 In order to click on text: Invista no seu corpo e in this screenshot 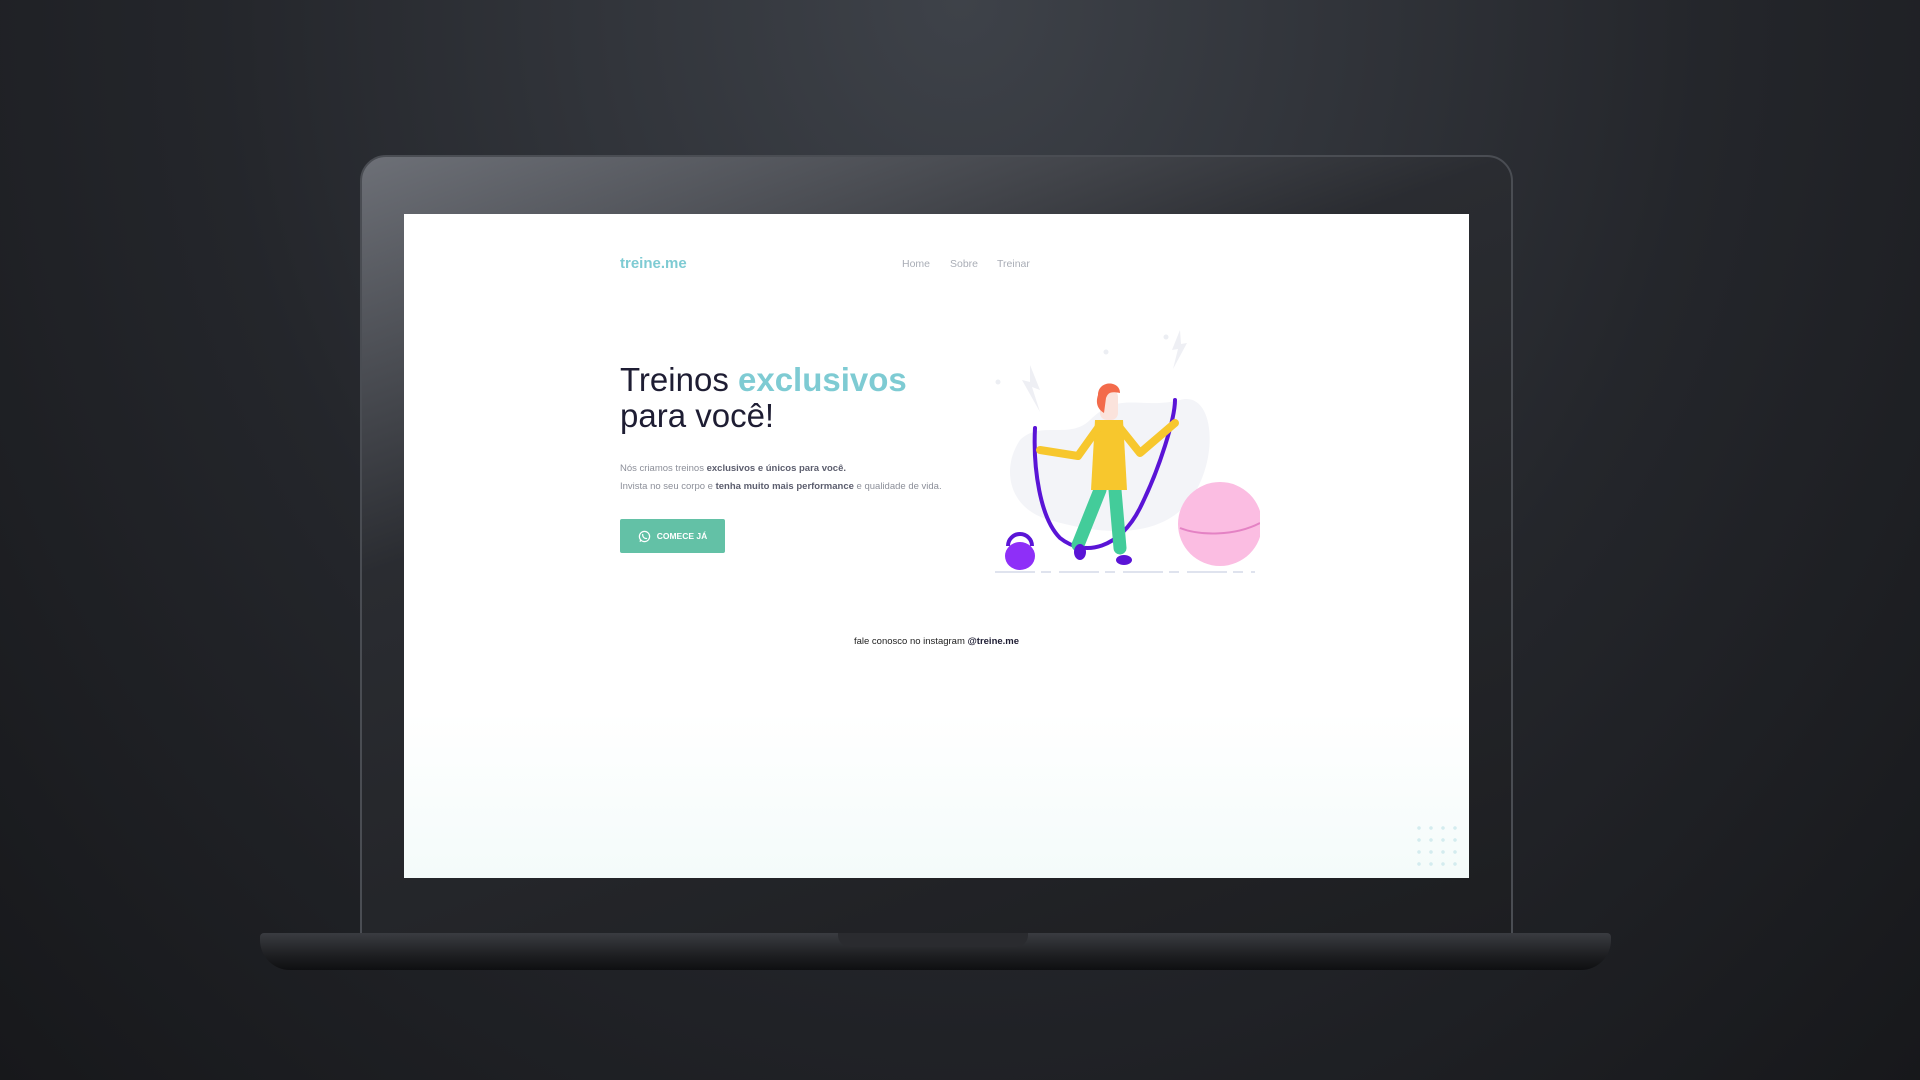, I will do `click(668, 486)`.